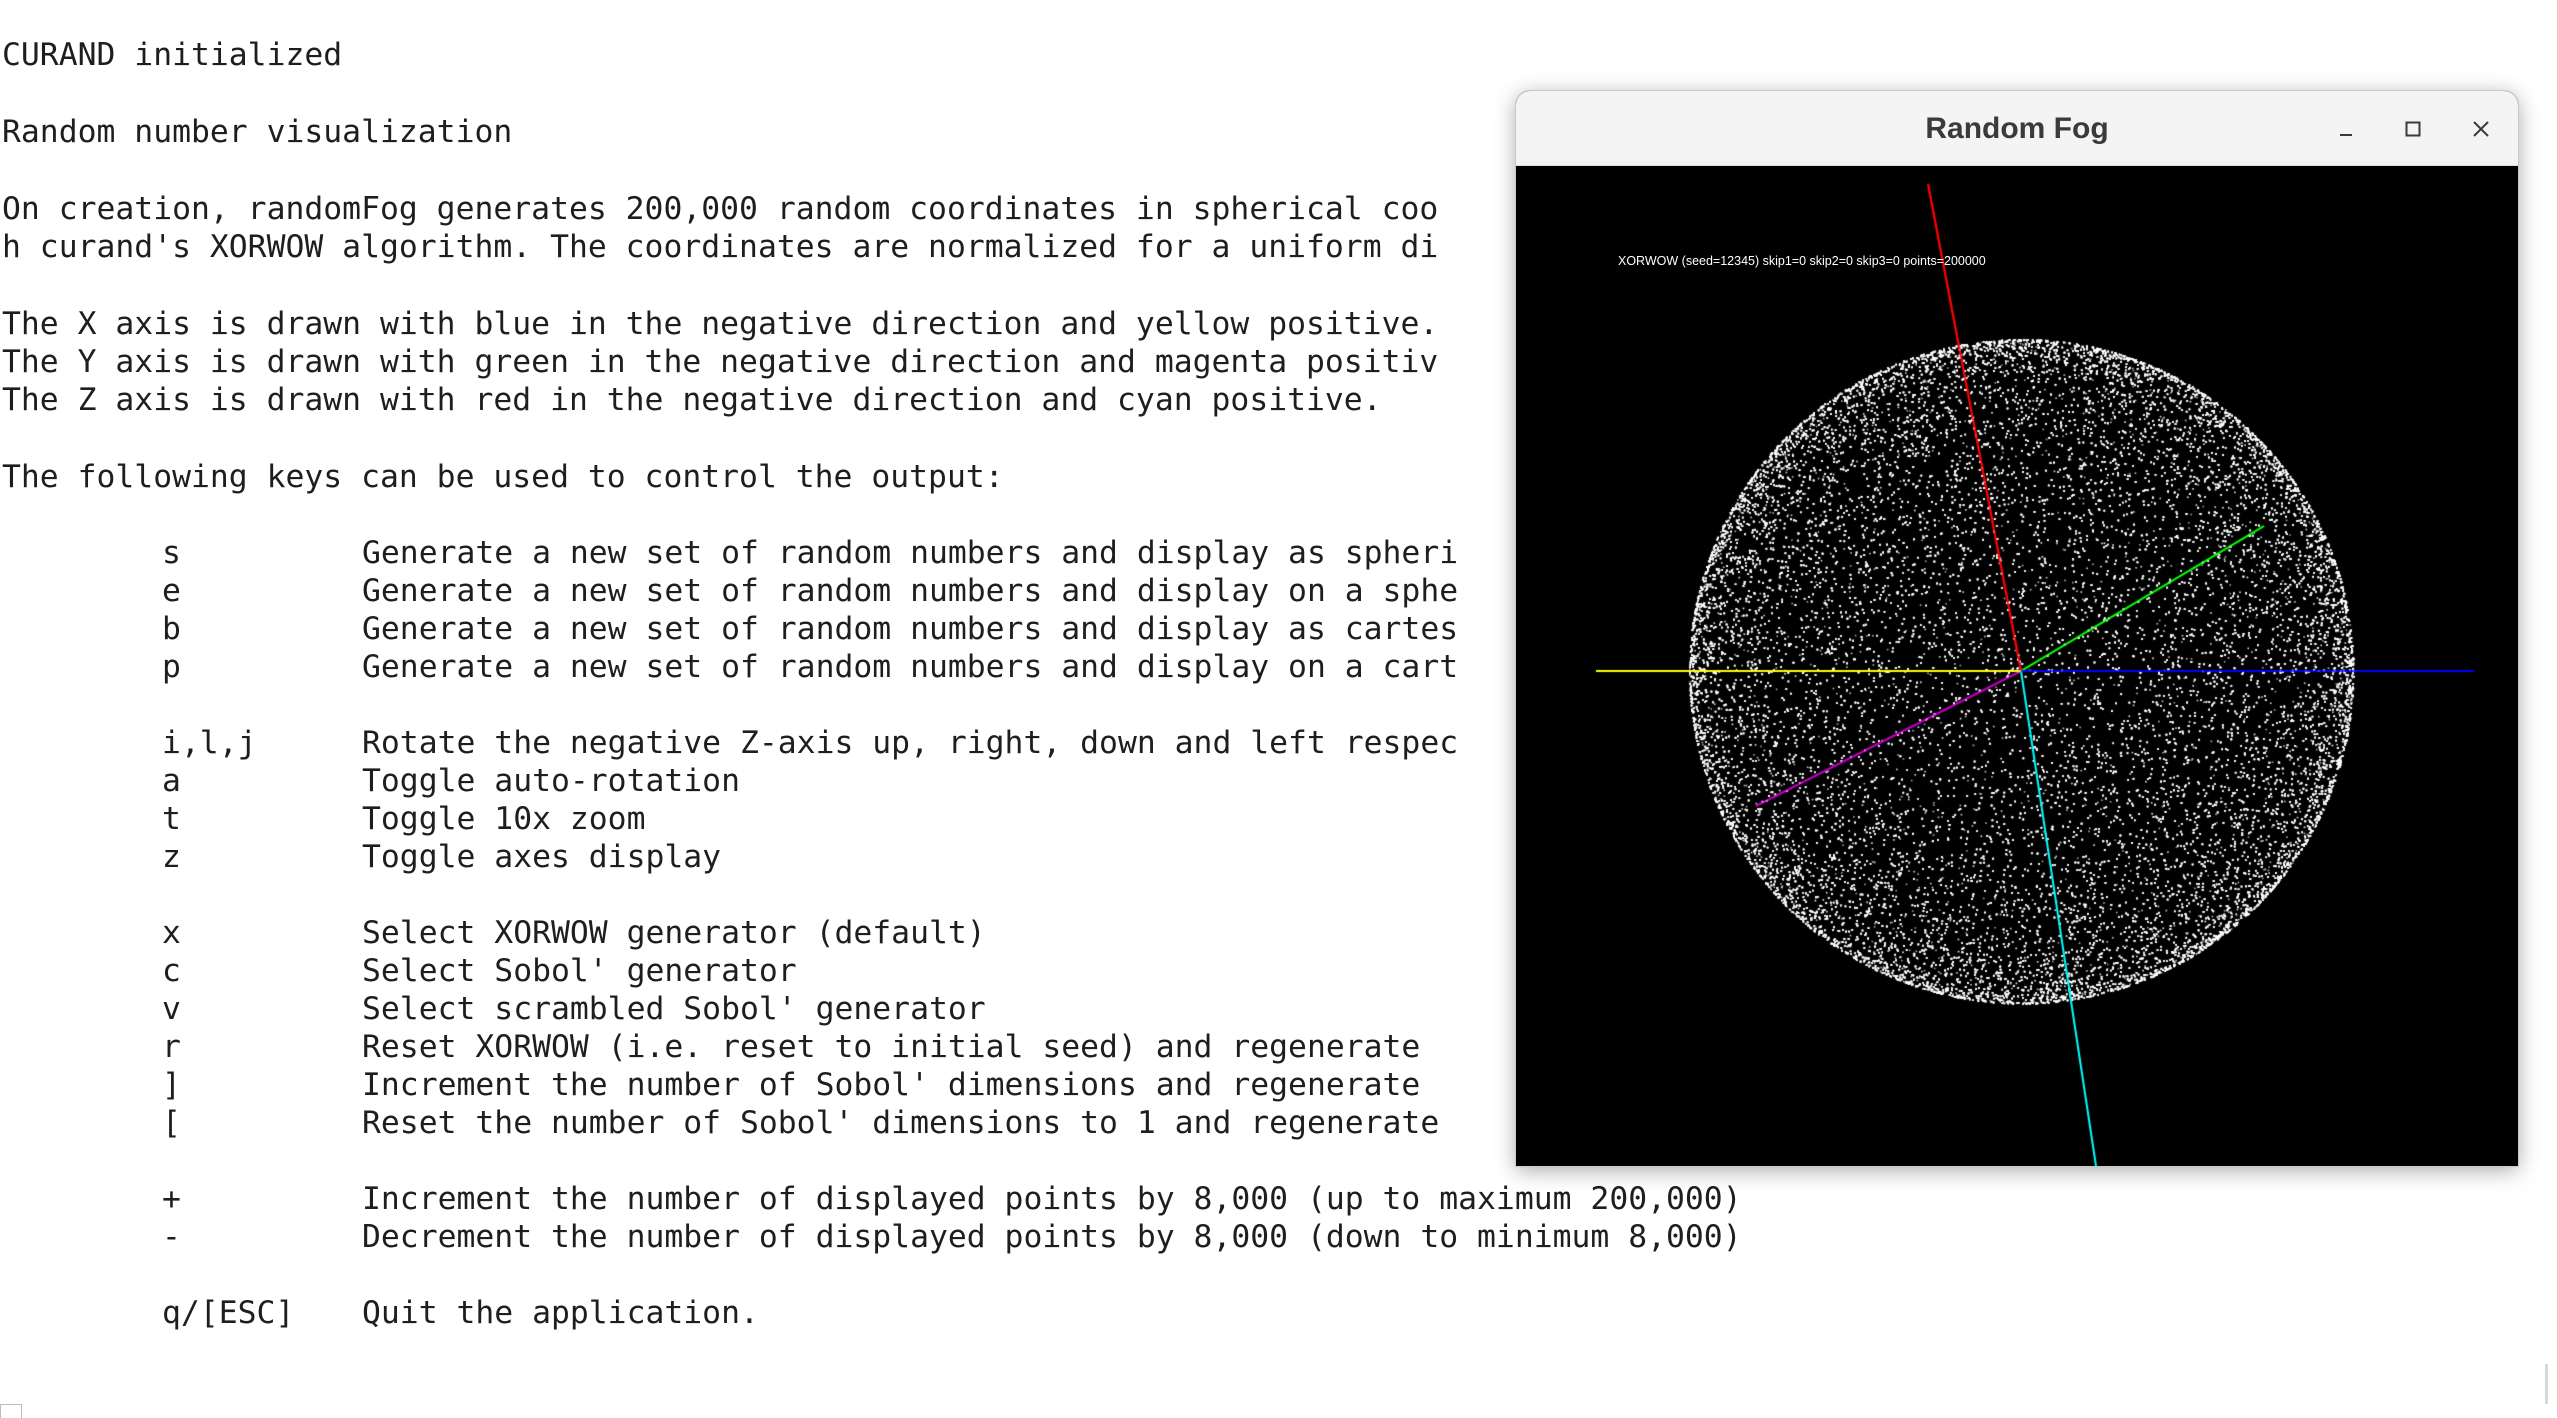  Describe the element at coordinates (674, 933) in the screenshot. I see `key-description: Select XORWOW generator (default)` at that location.